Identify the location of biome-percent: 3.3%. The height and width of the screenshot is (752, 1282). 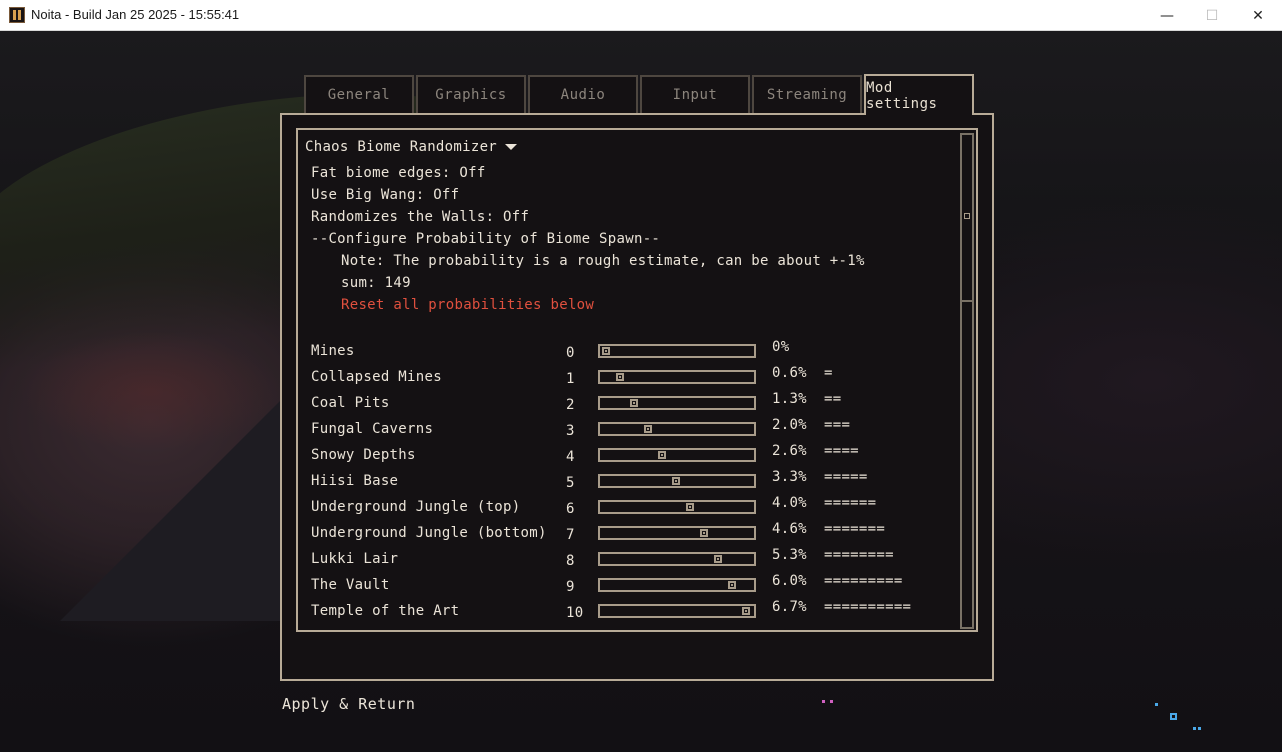
(789, 477).